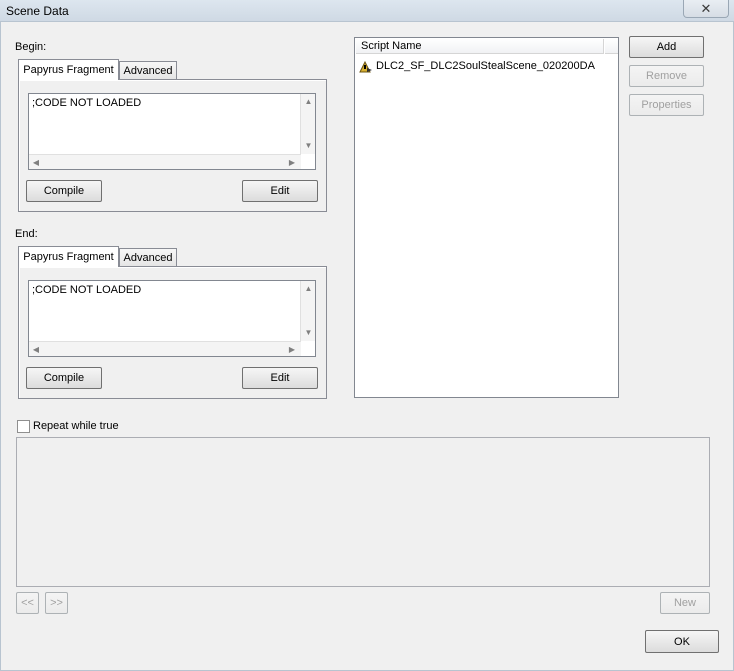 This screenshot has height=671, width=734. I want to click on tab-begin-papyrus-fragment: Papyrus Fragment, so click(68, 69).